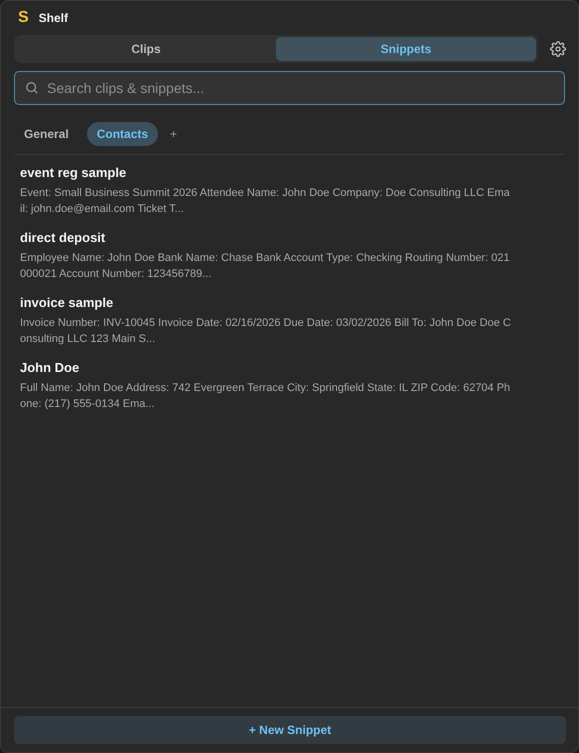 This screenshot has width=579, height=753. I want to click on search-icon, so click(32, 88).